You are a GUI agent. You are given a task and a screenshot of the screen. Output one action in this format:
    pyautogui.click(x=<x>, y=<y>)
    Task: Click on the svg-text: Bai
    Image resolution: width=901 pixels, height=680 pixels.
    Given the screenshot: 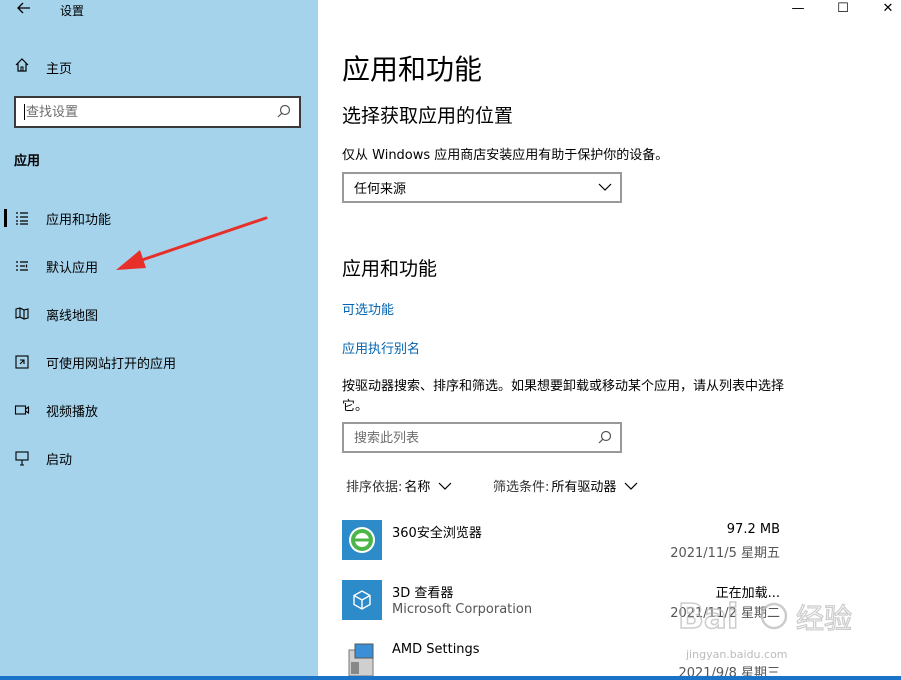 What is the action you would take?
    pyautogui.click(x=708, y=617)
    